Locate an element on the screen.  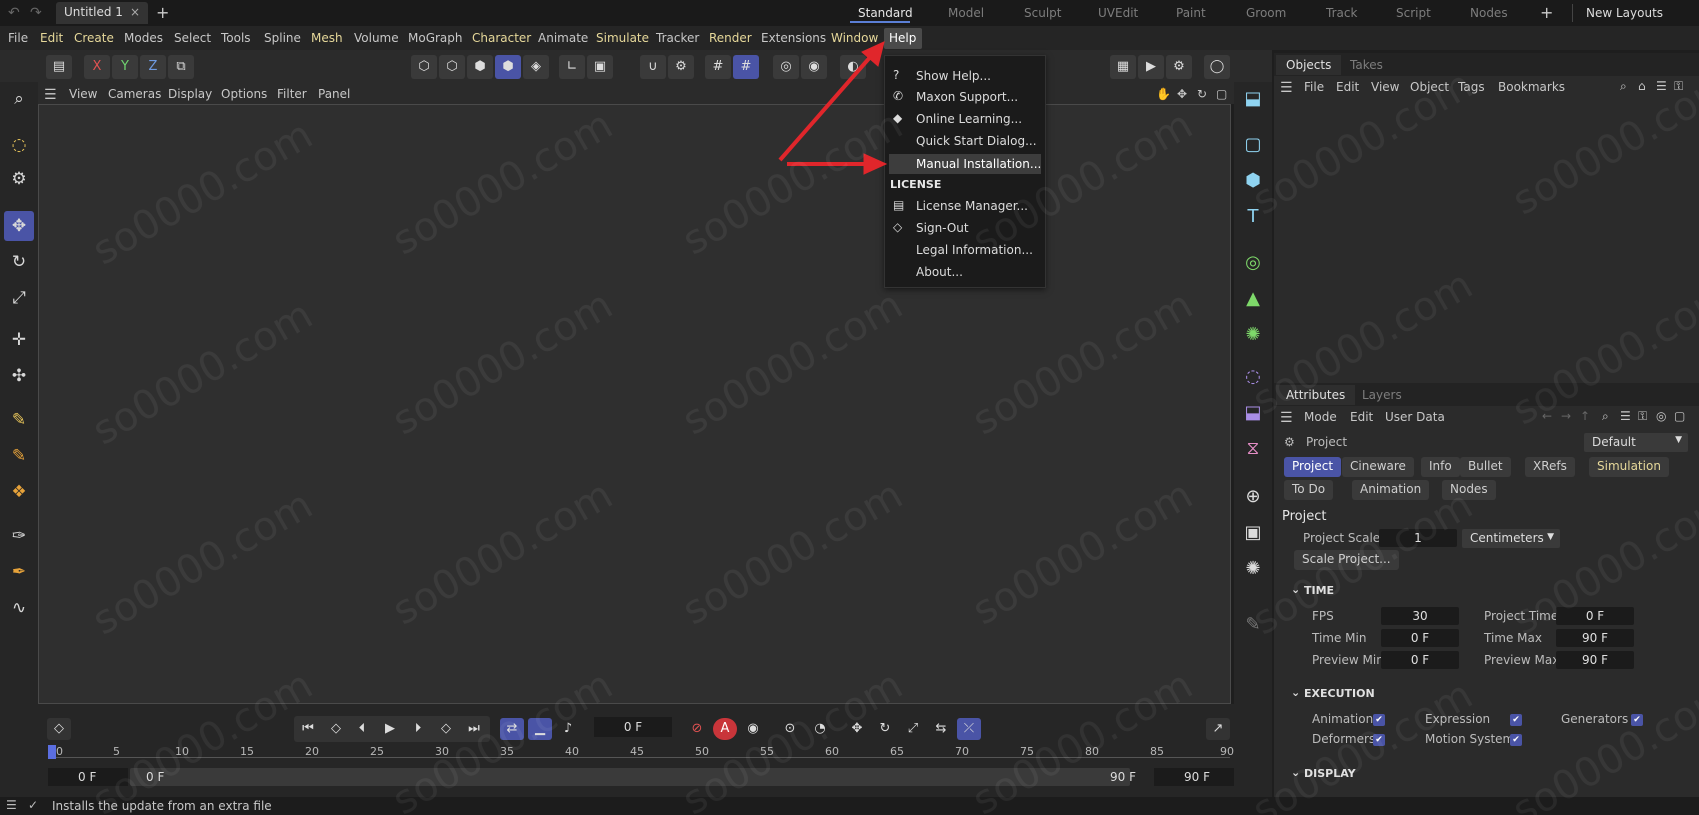
light-icon: ✺ is located at coordinates (1253, 569).